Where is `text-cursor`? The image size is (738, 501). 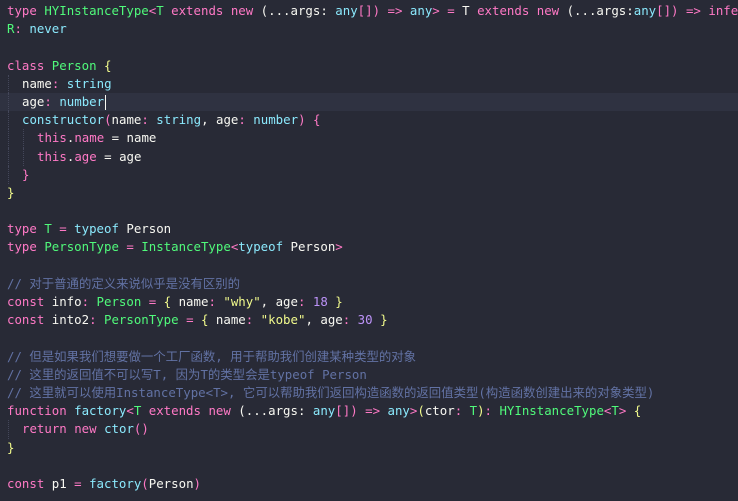
text-cursor is located at coordinates (106, 102).